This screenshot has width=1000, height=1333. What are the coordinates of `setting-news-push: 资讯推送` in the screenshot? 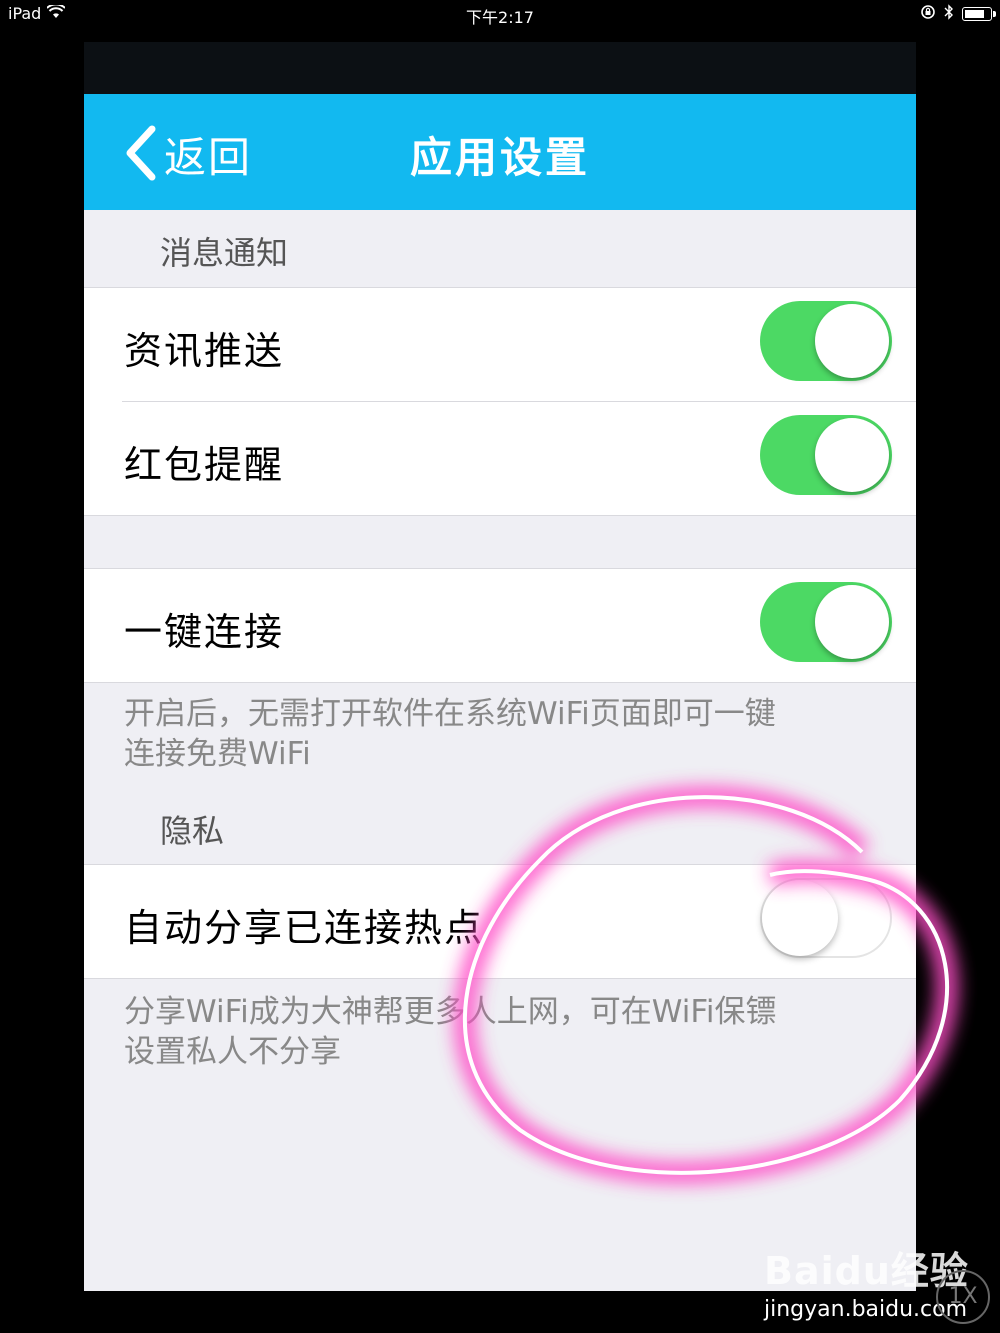 It's located at (500, 344).